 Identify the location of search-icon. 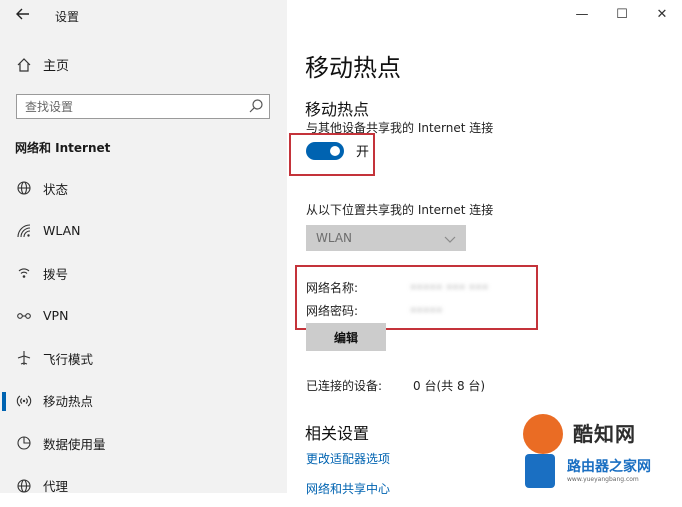
(256, 108).